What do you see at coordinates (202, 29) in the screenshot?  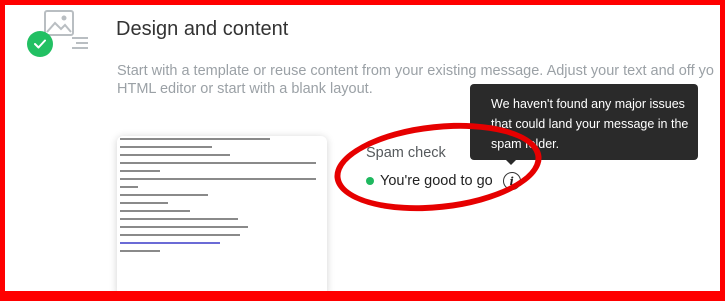 I see `section-title: Design and content` at bounding box center [202, 29].